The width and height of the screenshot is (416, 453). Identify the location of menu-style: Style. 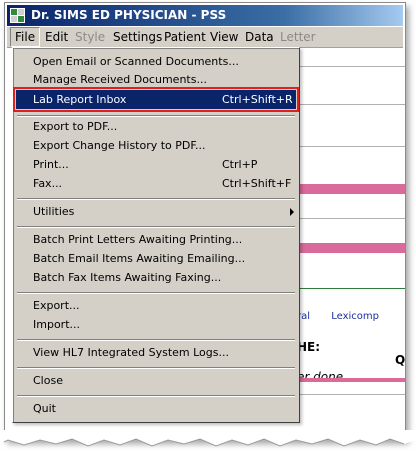
(90, 37).